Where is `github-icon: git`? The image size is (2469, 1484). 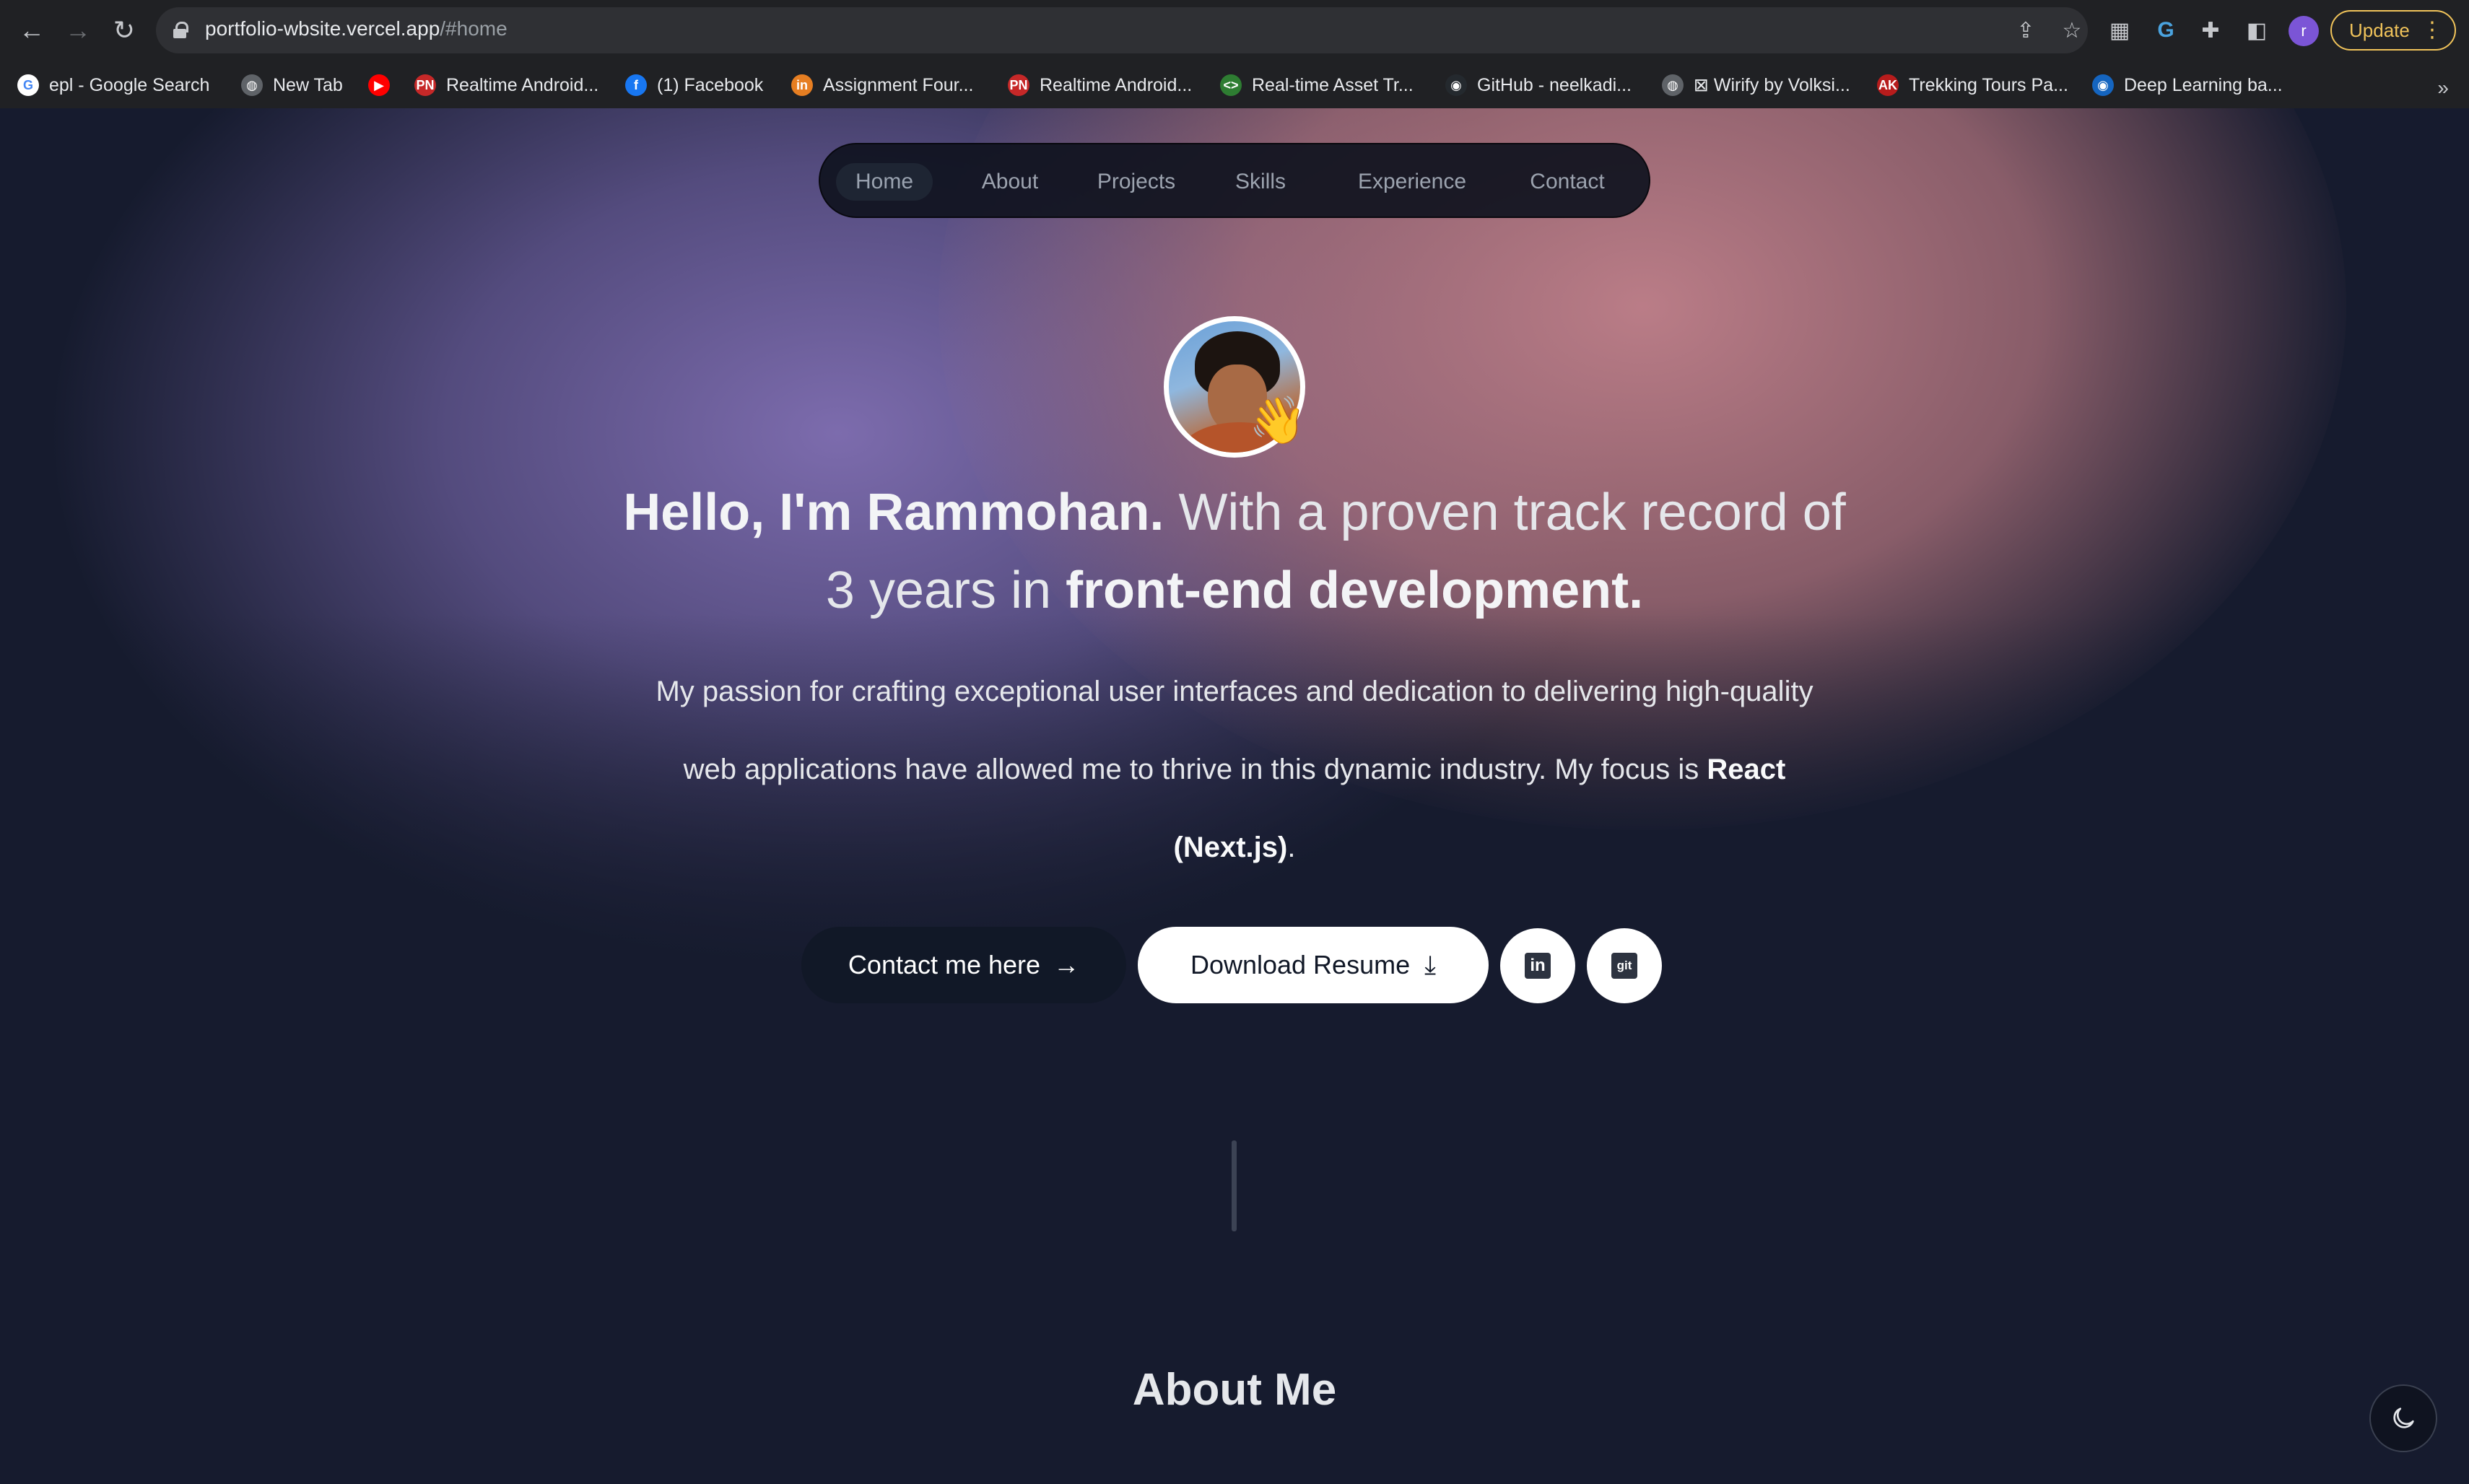 github-icon: git is located at coordinates (1624, 966).